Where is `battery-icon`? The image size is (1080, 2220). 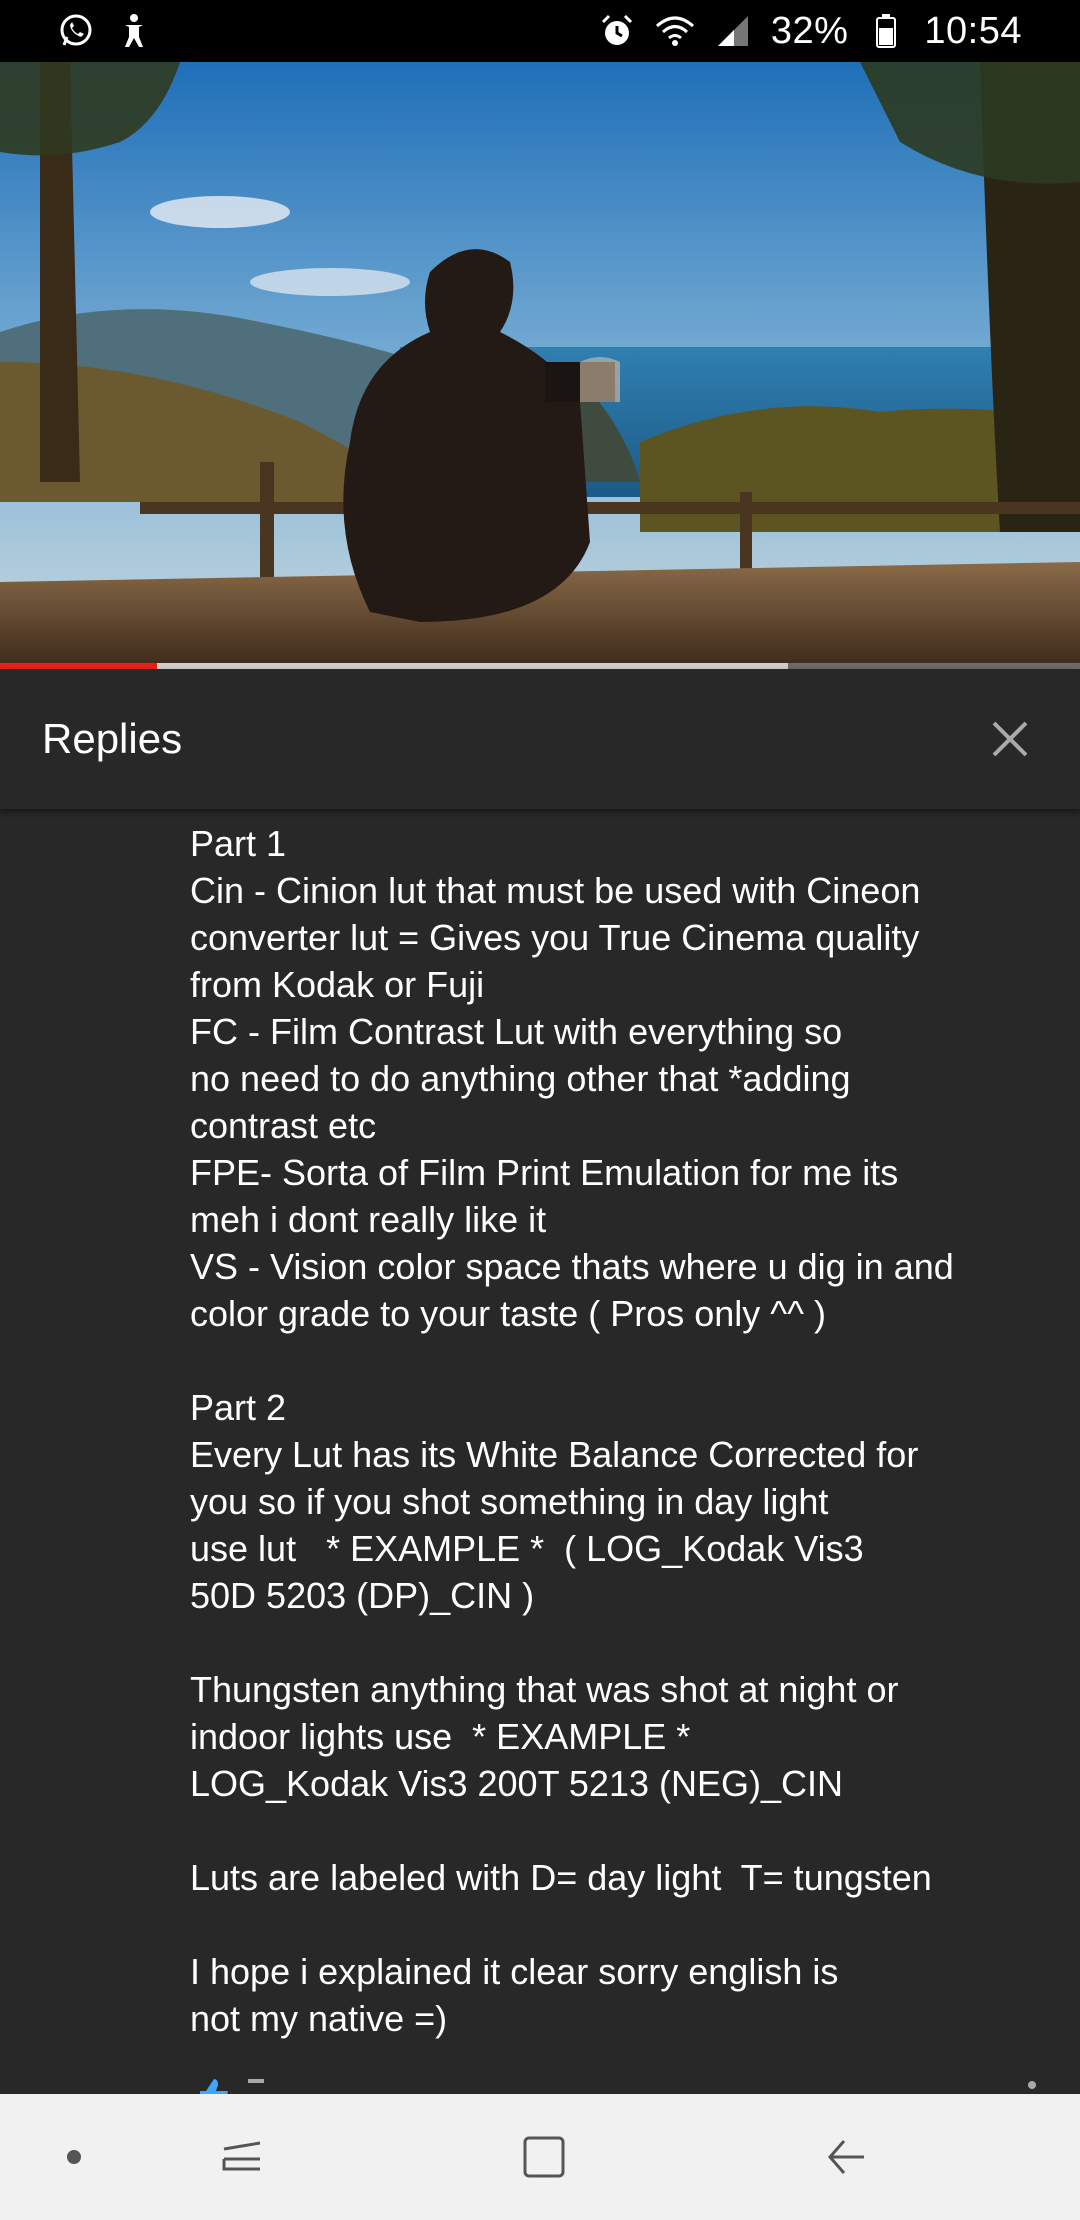
battery-icon is located at coordinates (886, 31).